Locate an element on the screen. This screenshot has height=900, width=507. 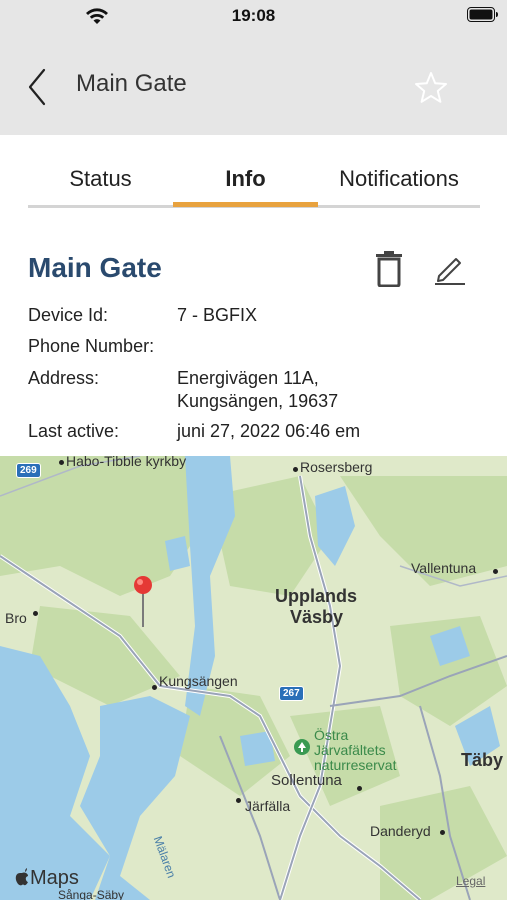
last-active-label: Last active: is located at coordinates (74, 431).